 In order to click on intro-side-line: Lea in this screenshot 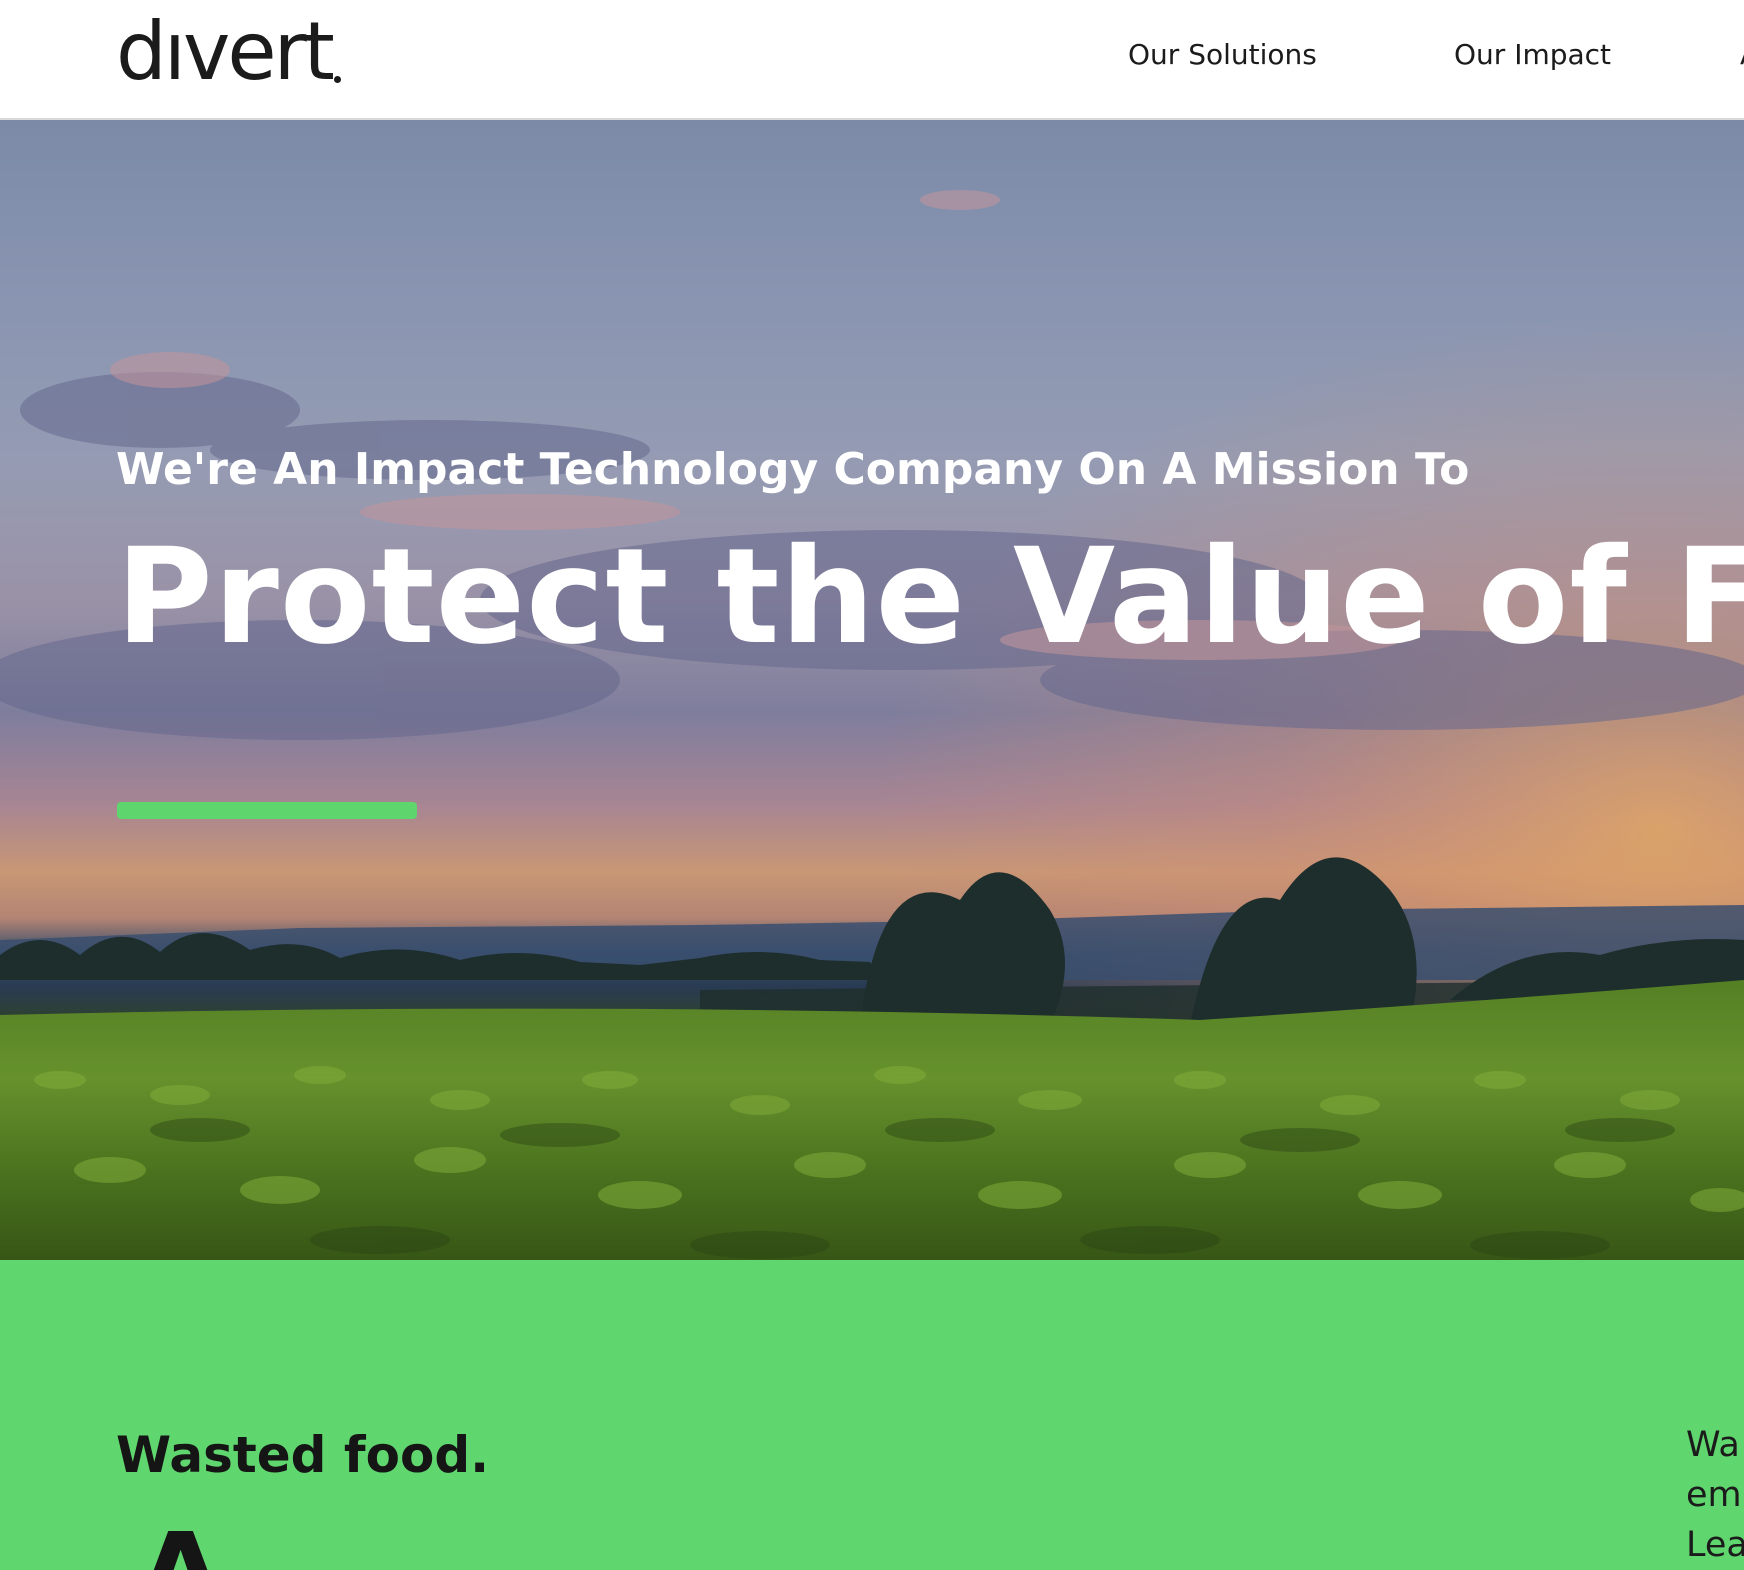, I will do `click(1715, 1545)`.